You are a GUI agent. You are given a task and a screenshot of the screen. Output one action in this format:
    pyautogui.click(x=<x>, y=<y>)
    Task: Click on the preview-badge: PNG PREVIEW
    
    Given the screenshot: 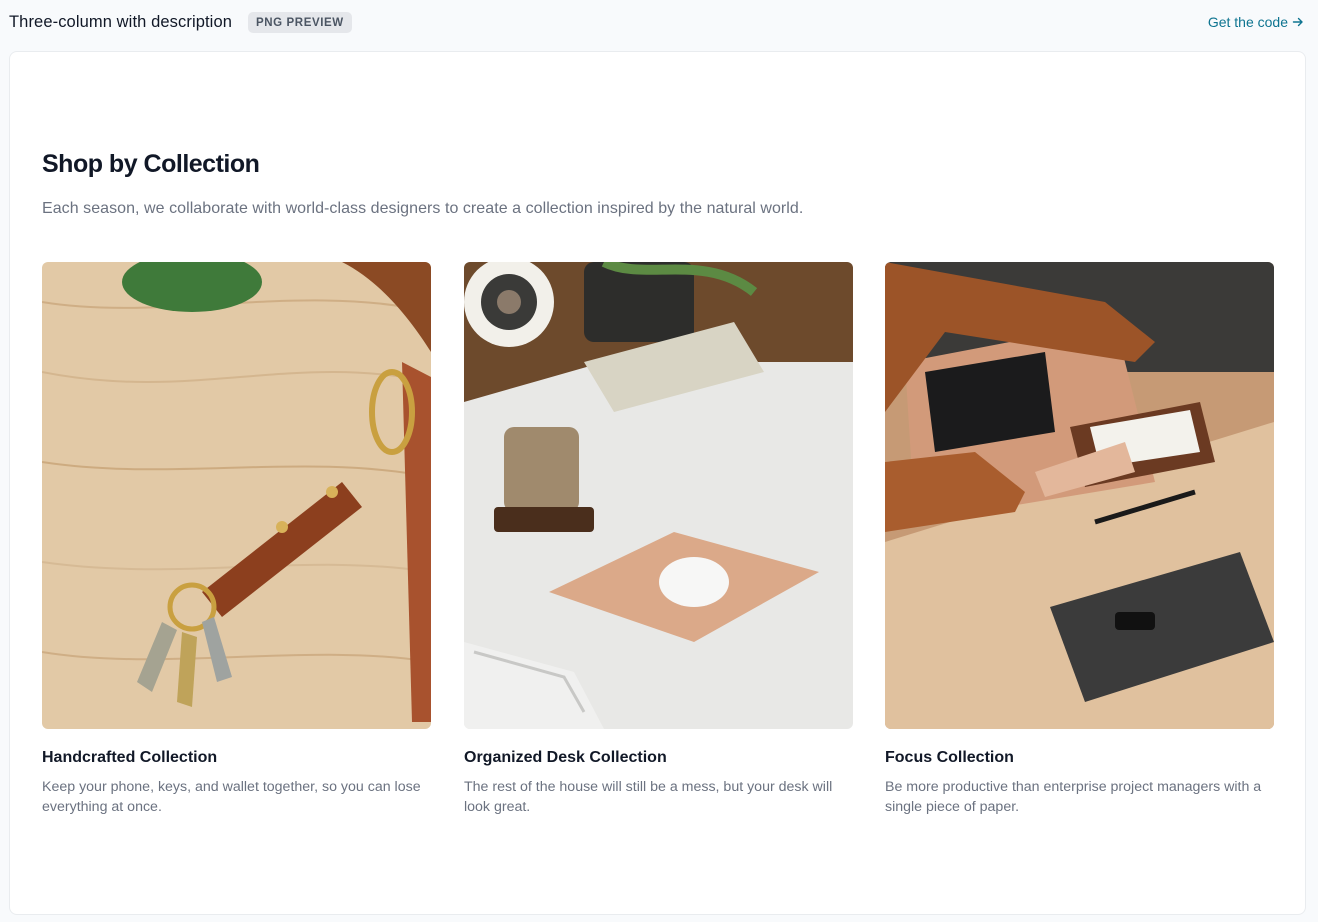 What is the action you would take?
    pyautogui.click(x=300, y=22)
    